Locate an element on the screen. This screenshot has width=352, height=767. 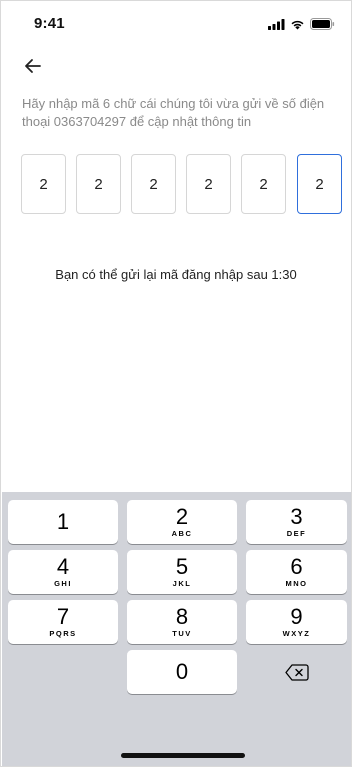
key-7-letters: PQRS is located at coordinates (63, 633).